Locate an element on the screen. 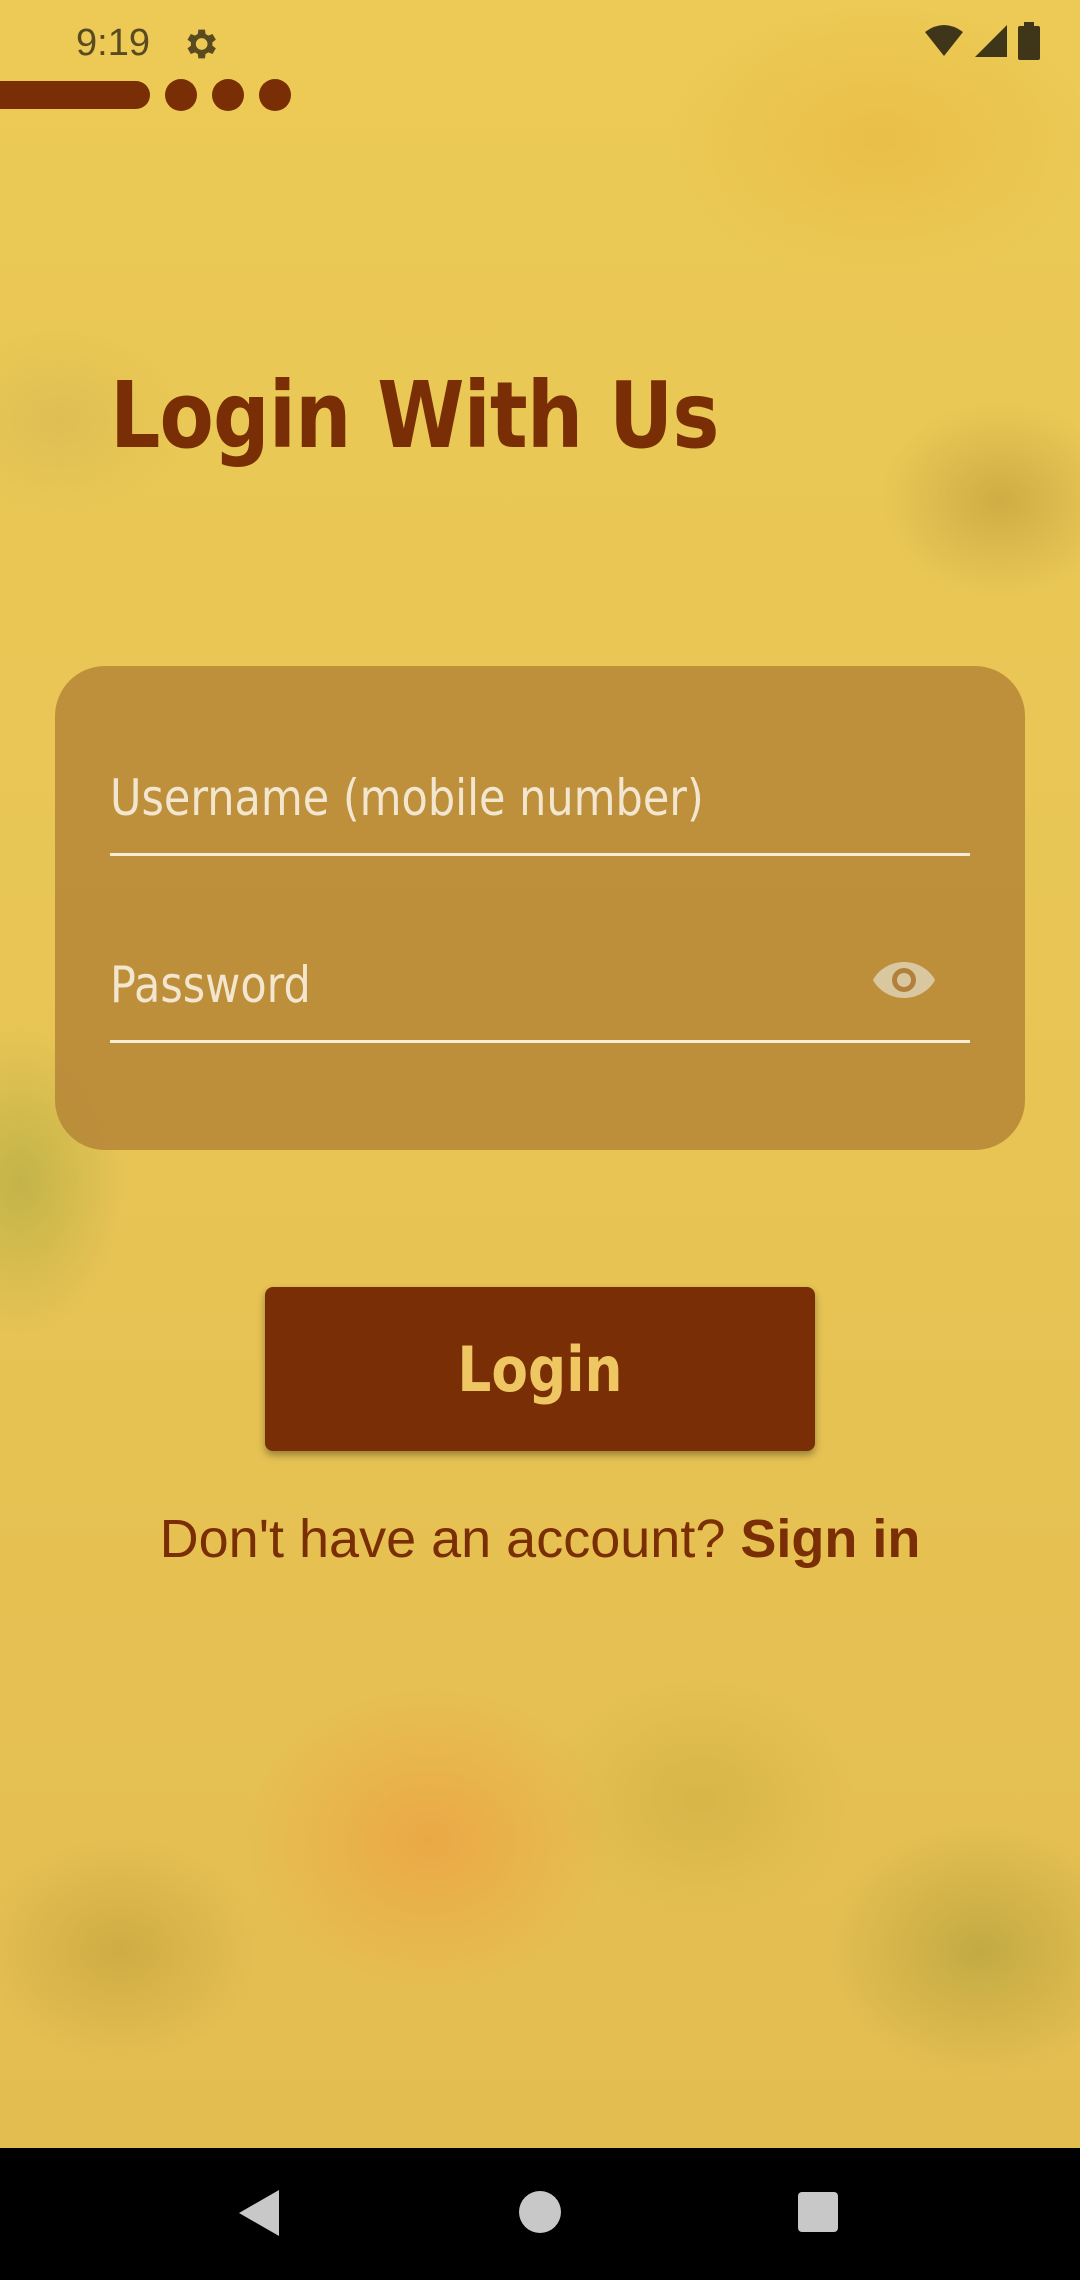 The width and height of the screenshot is (1080, 2280). progress-active-step is located at coordinates (75, 95).